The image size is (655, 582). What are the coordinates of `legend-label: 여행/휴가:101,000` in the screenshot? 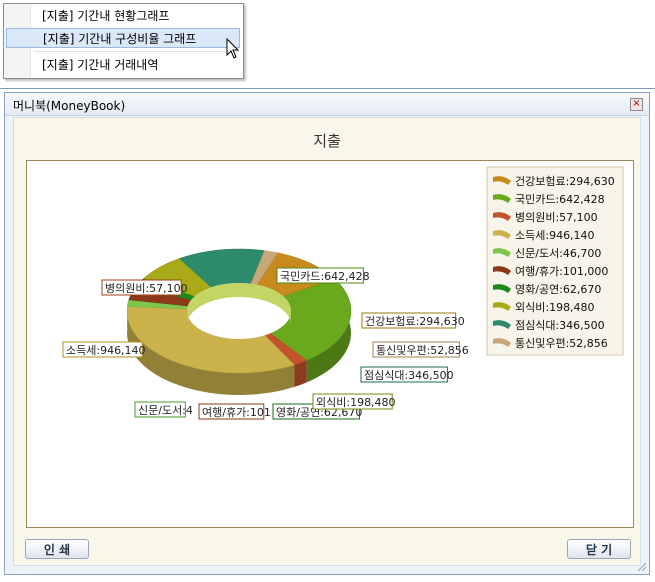 It's located at (561, 271).